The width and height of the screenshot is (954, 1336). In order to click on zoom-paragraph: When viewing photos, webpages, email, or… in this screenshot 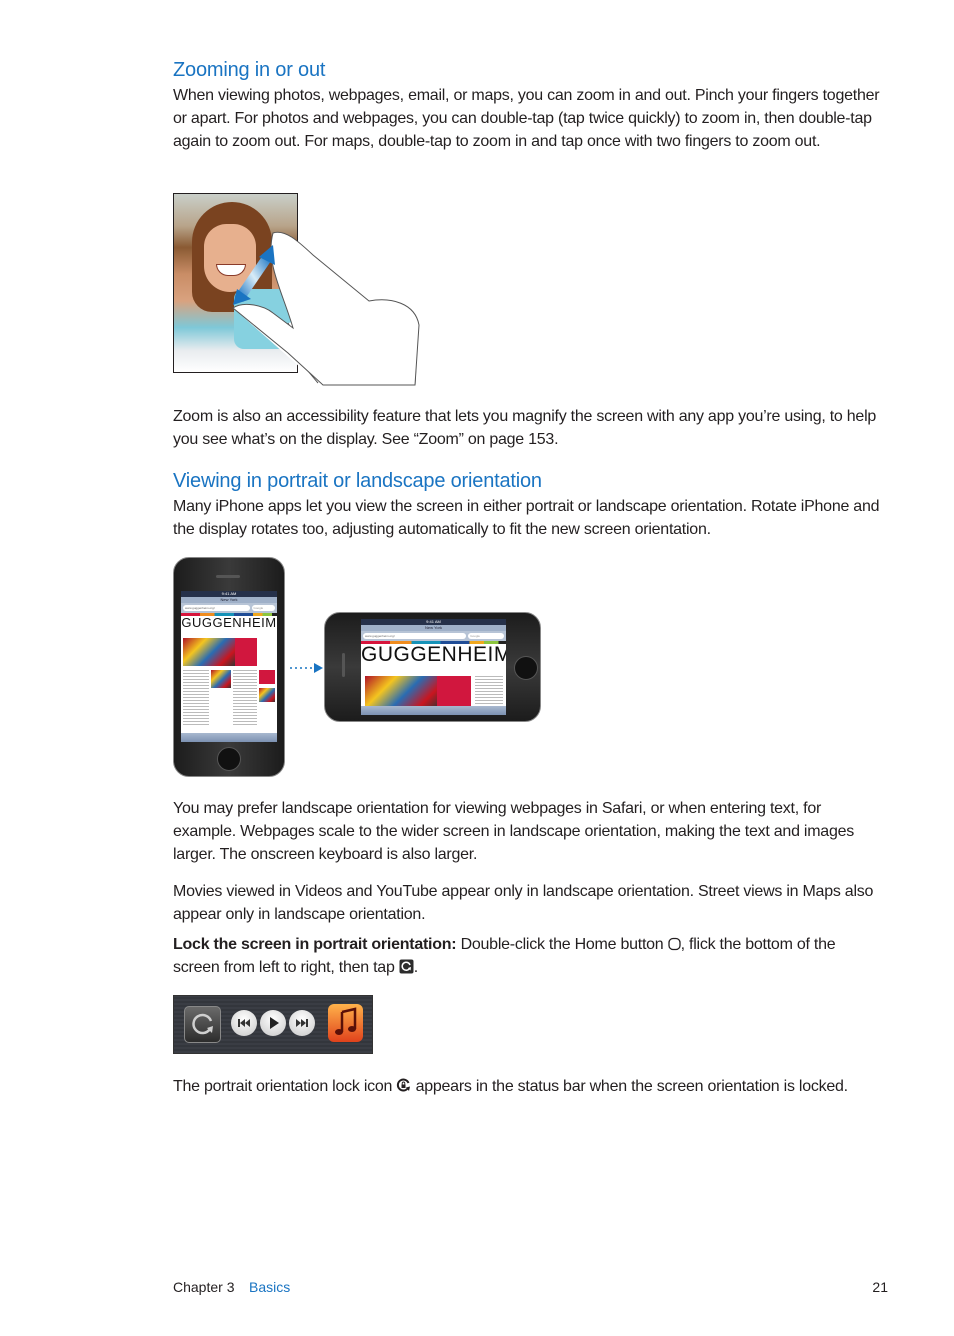, I will do `click(526, 118)`.